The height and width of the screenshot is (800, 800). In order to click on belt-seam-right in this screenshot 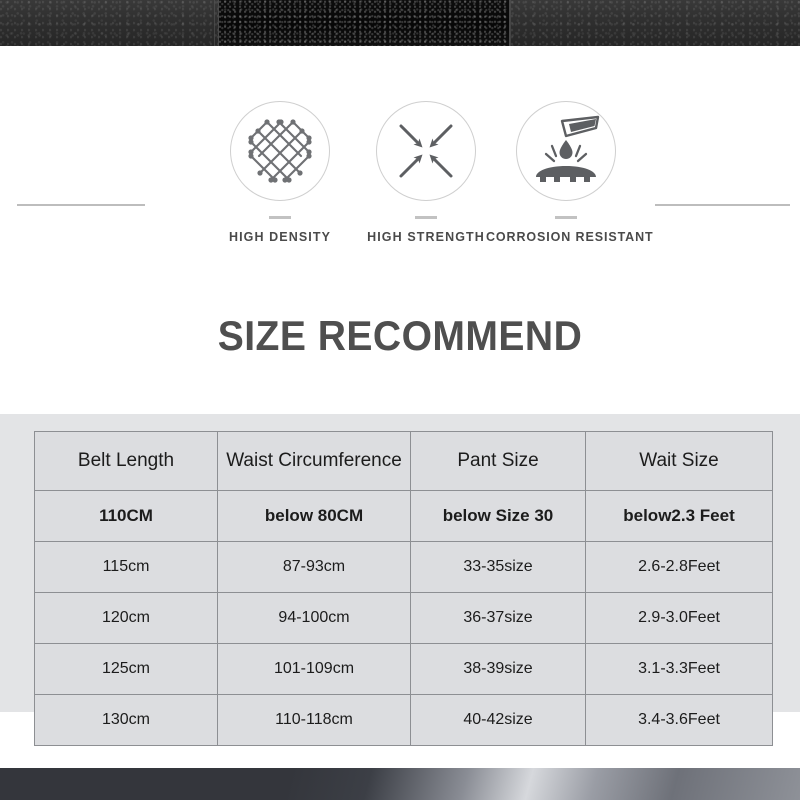, I will do `click(510, 23)`.